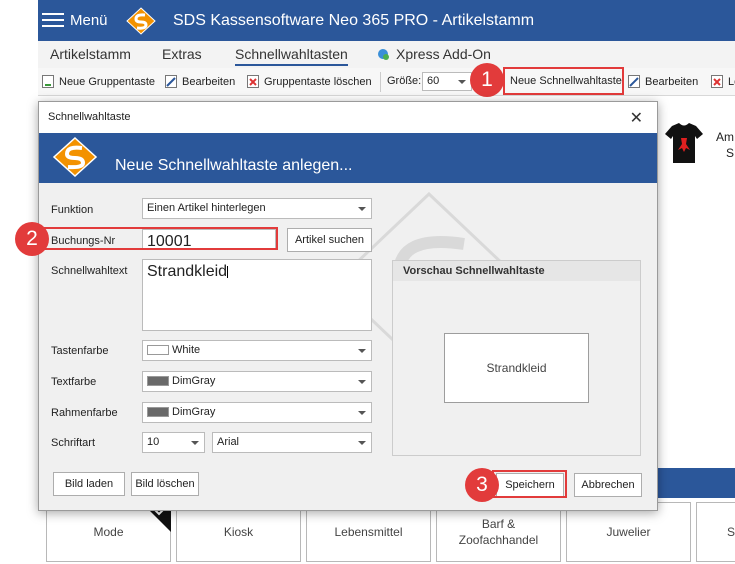 The width and height of the screenshot is (735, 564). What do you see at coordinates (380, 82) in the screenshot?
I see `toolbar-separator` at bounding box center [380, 82].